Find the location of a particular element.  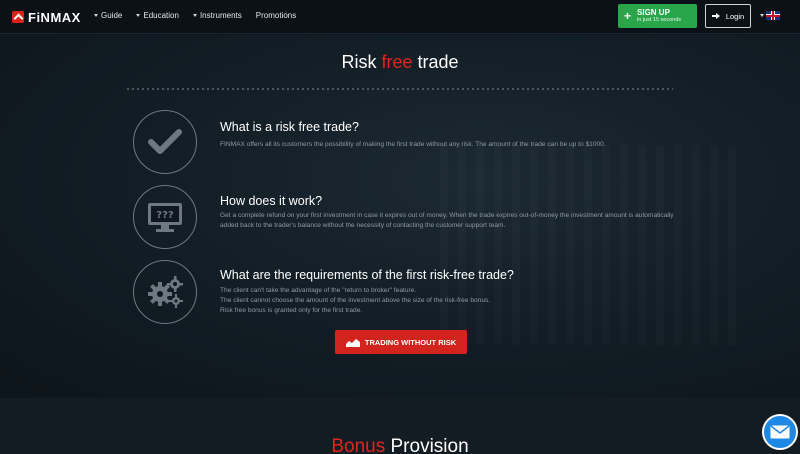

bonus-title-part: Provision is located at coordinates (427, 445).